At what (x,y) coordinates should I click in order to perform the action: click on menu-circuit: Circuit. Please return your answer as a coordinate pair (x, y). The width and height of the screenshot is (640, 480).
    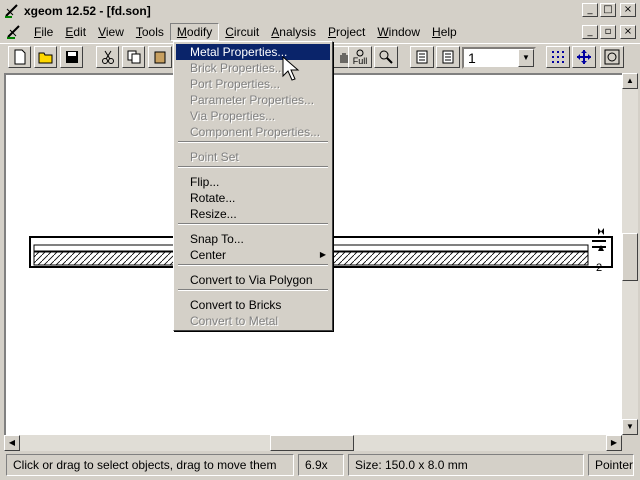
    Looking at the image, I should click on (242, 32).